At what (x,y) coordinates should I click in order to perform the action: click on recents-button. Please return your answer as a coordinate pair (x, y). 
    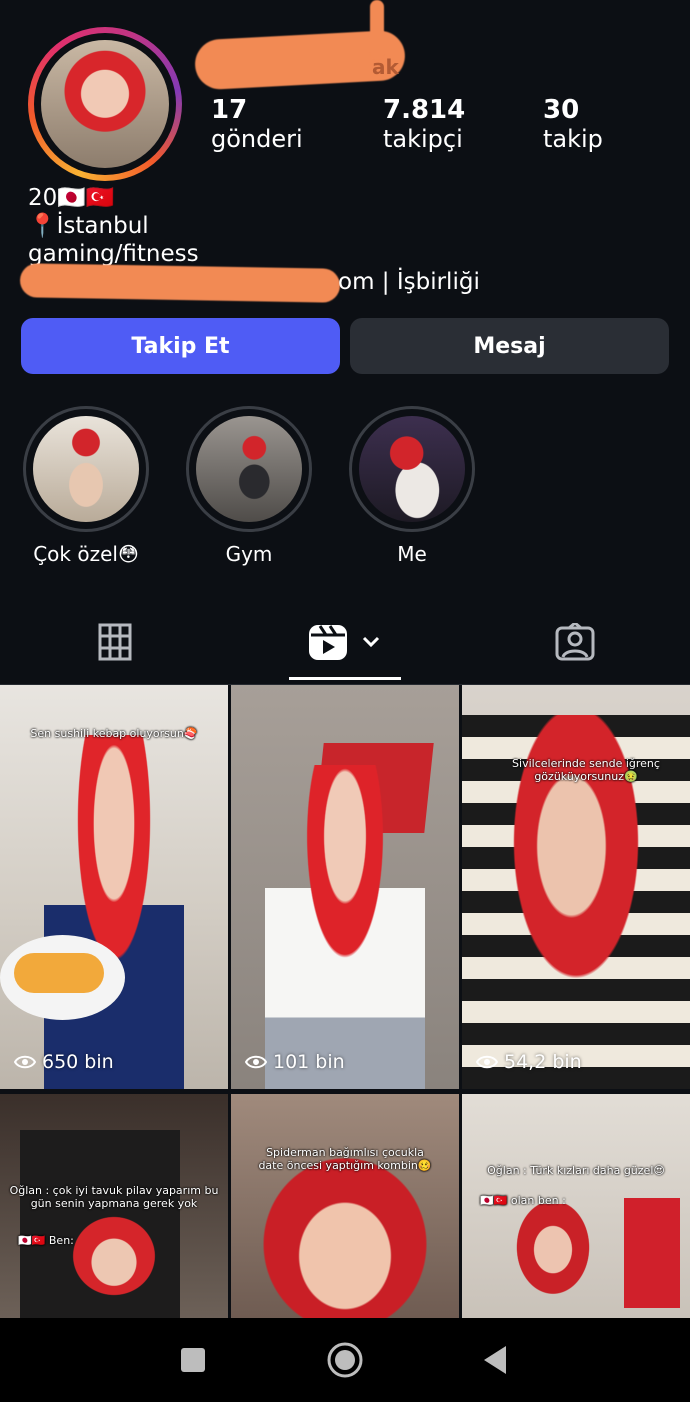
    Looking at the image, I should click on (193, 1360).